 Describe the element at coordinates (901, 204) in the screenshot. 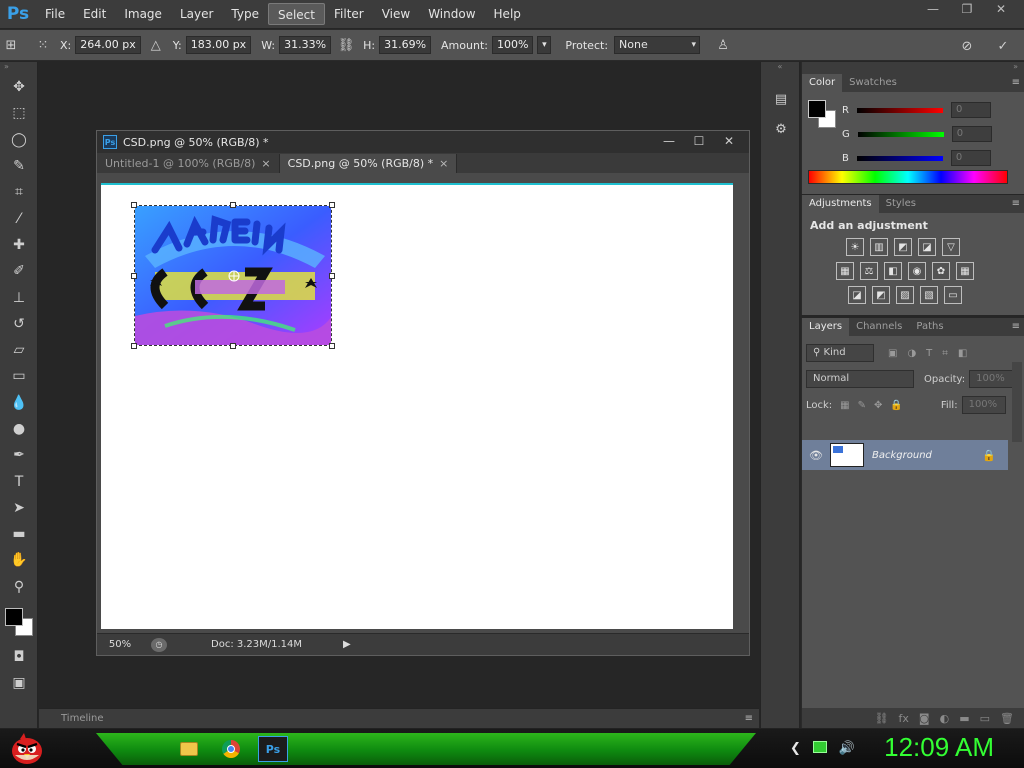

I see `tab-styles: Styles` at that location.